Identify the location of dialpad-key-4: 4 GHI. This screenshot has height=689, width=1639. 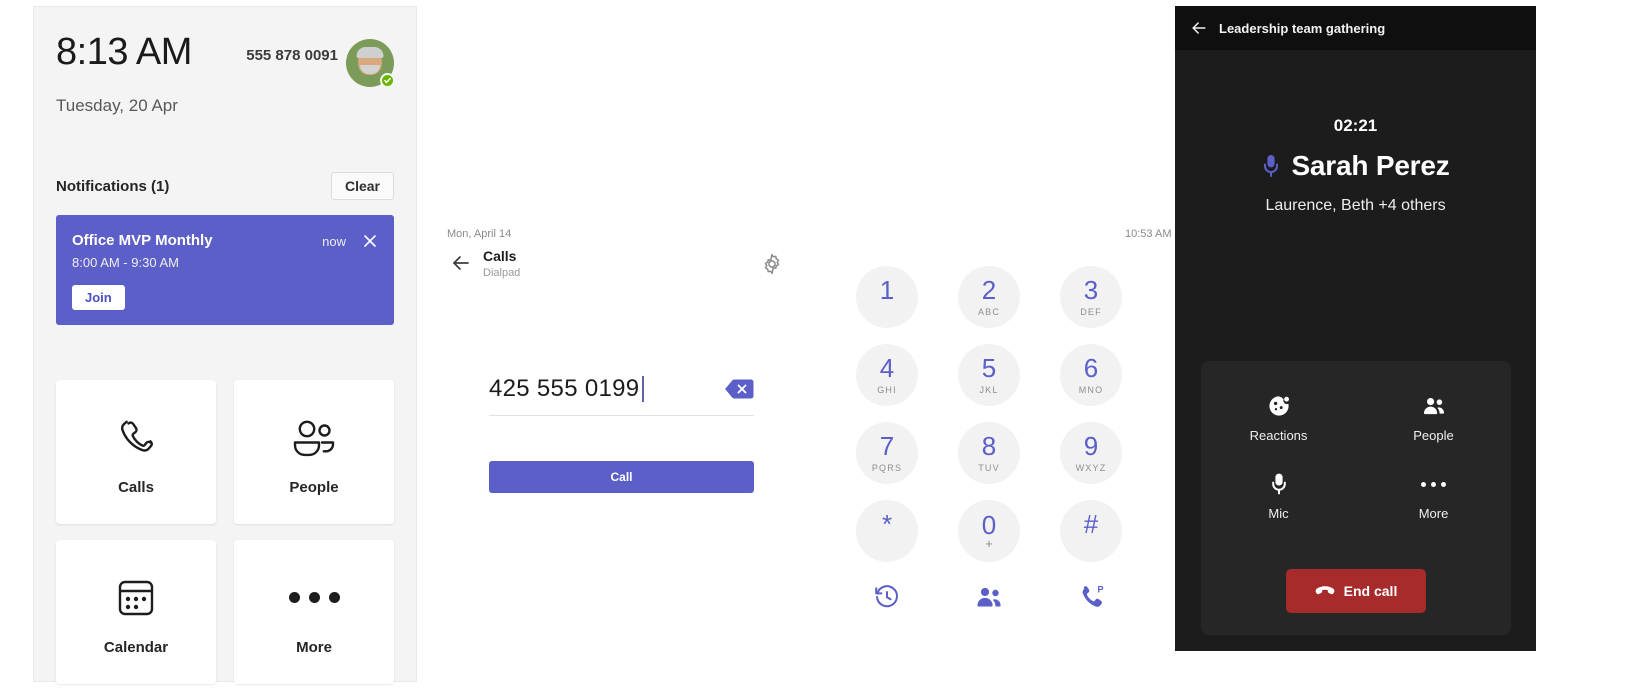
(887, 375).